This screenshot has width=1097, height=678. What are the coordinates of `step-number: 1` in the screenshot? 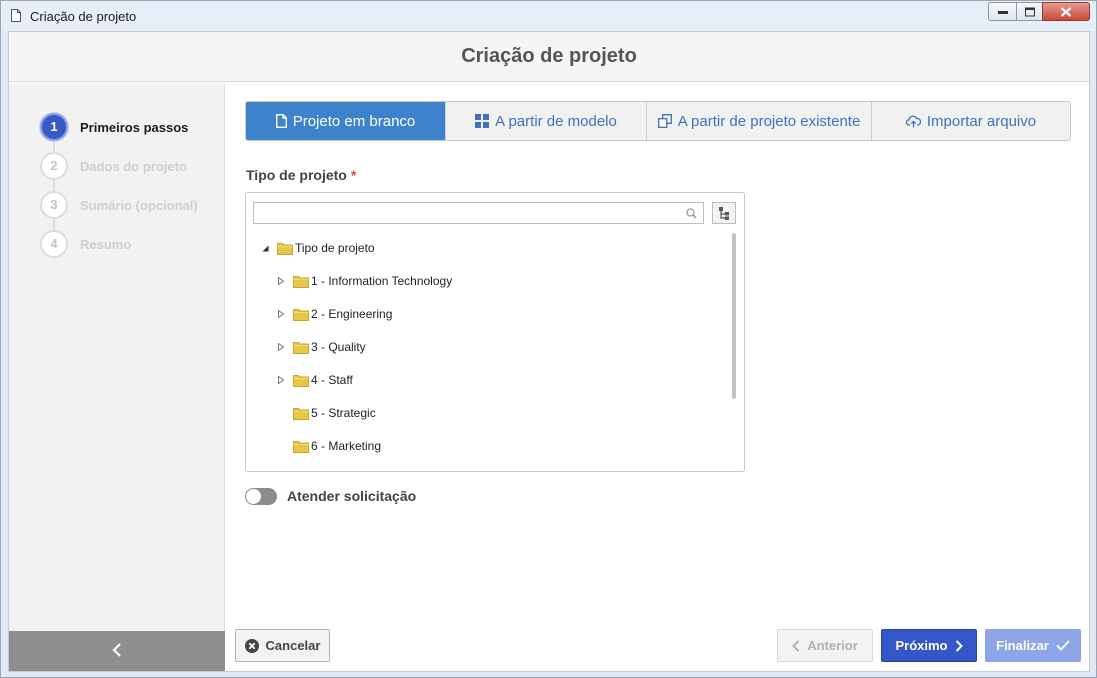 It's located at (54, 127).